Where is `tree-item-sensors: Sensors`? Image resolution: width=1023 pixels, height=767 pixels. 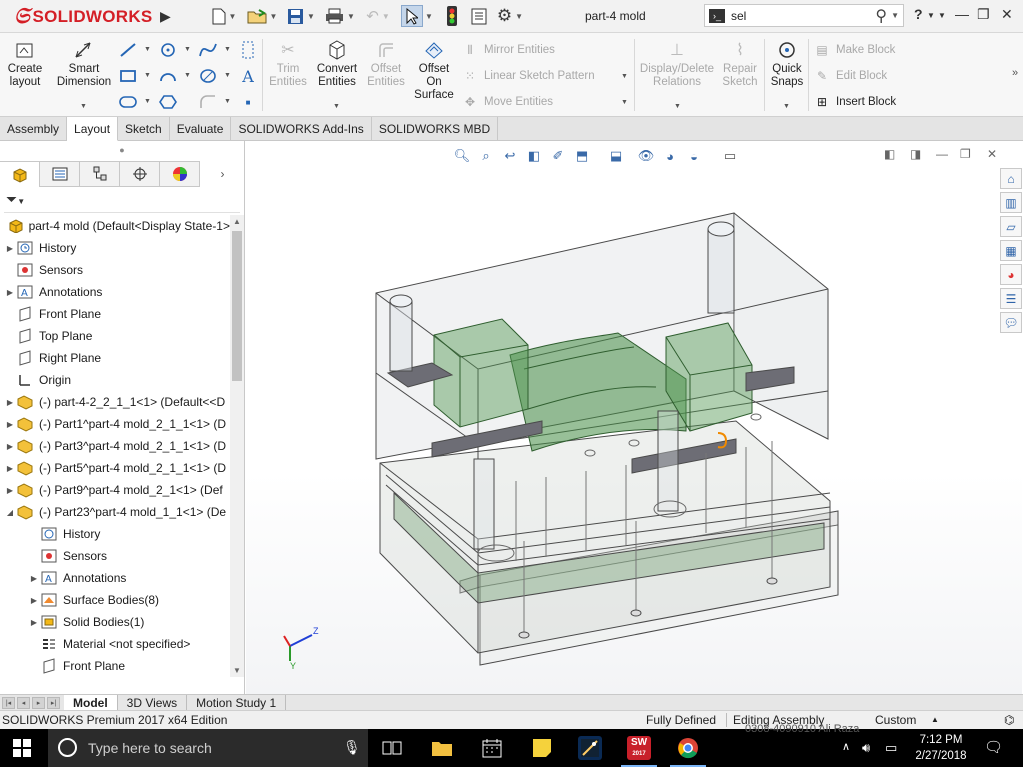 tree-item-sensors: Sensors is located at coordinates (115, 270).